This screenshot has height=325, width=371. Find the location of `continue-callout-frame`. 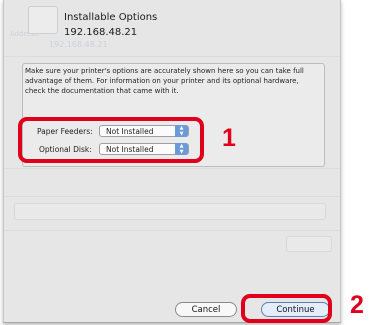

continue-callout-frame is located at coordinates (286, 308).